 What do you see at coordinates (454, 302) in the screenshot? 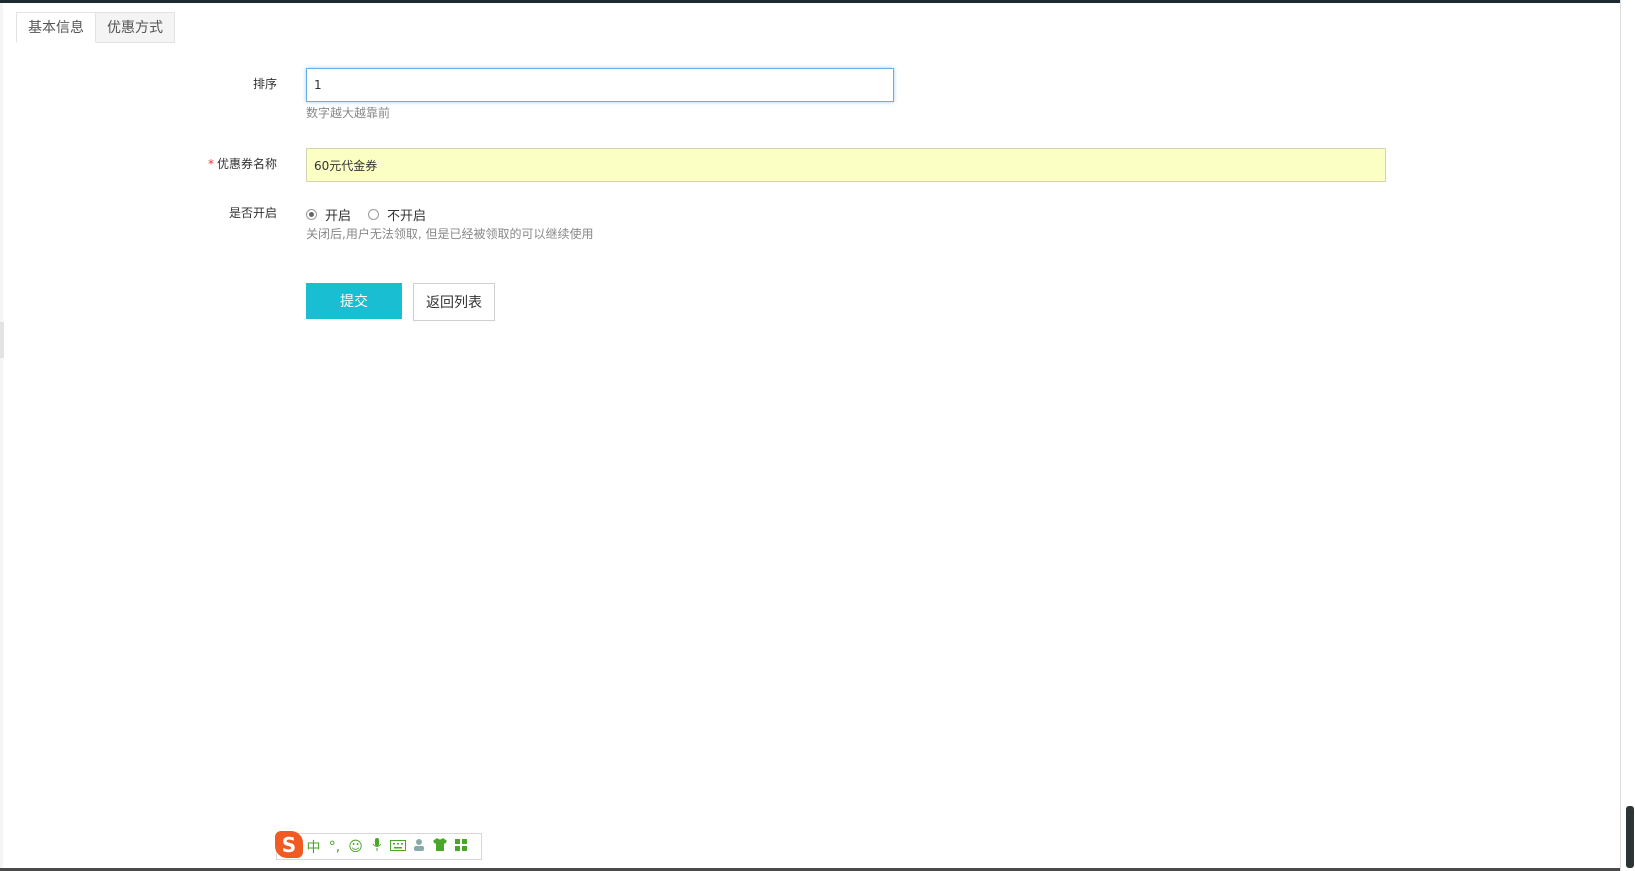
I see `back-to-list-button: 返回列表` at bounding box center [454, 302].